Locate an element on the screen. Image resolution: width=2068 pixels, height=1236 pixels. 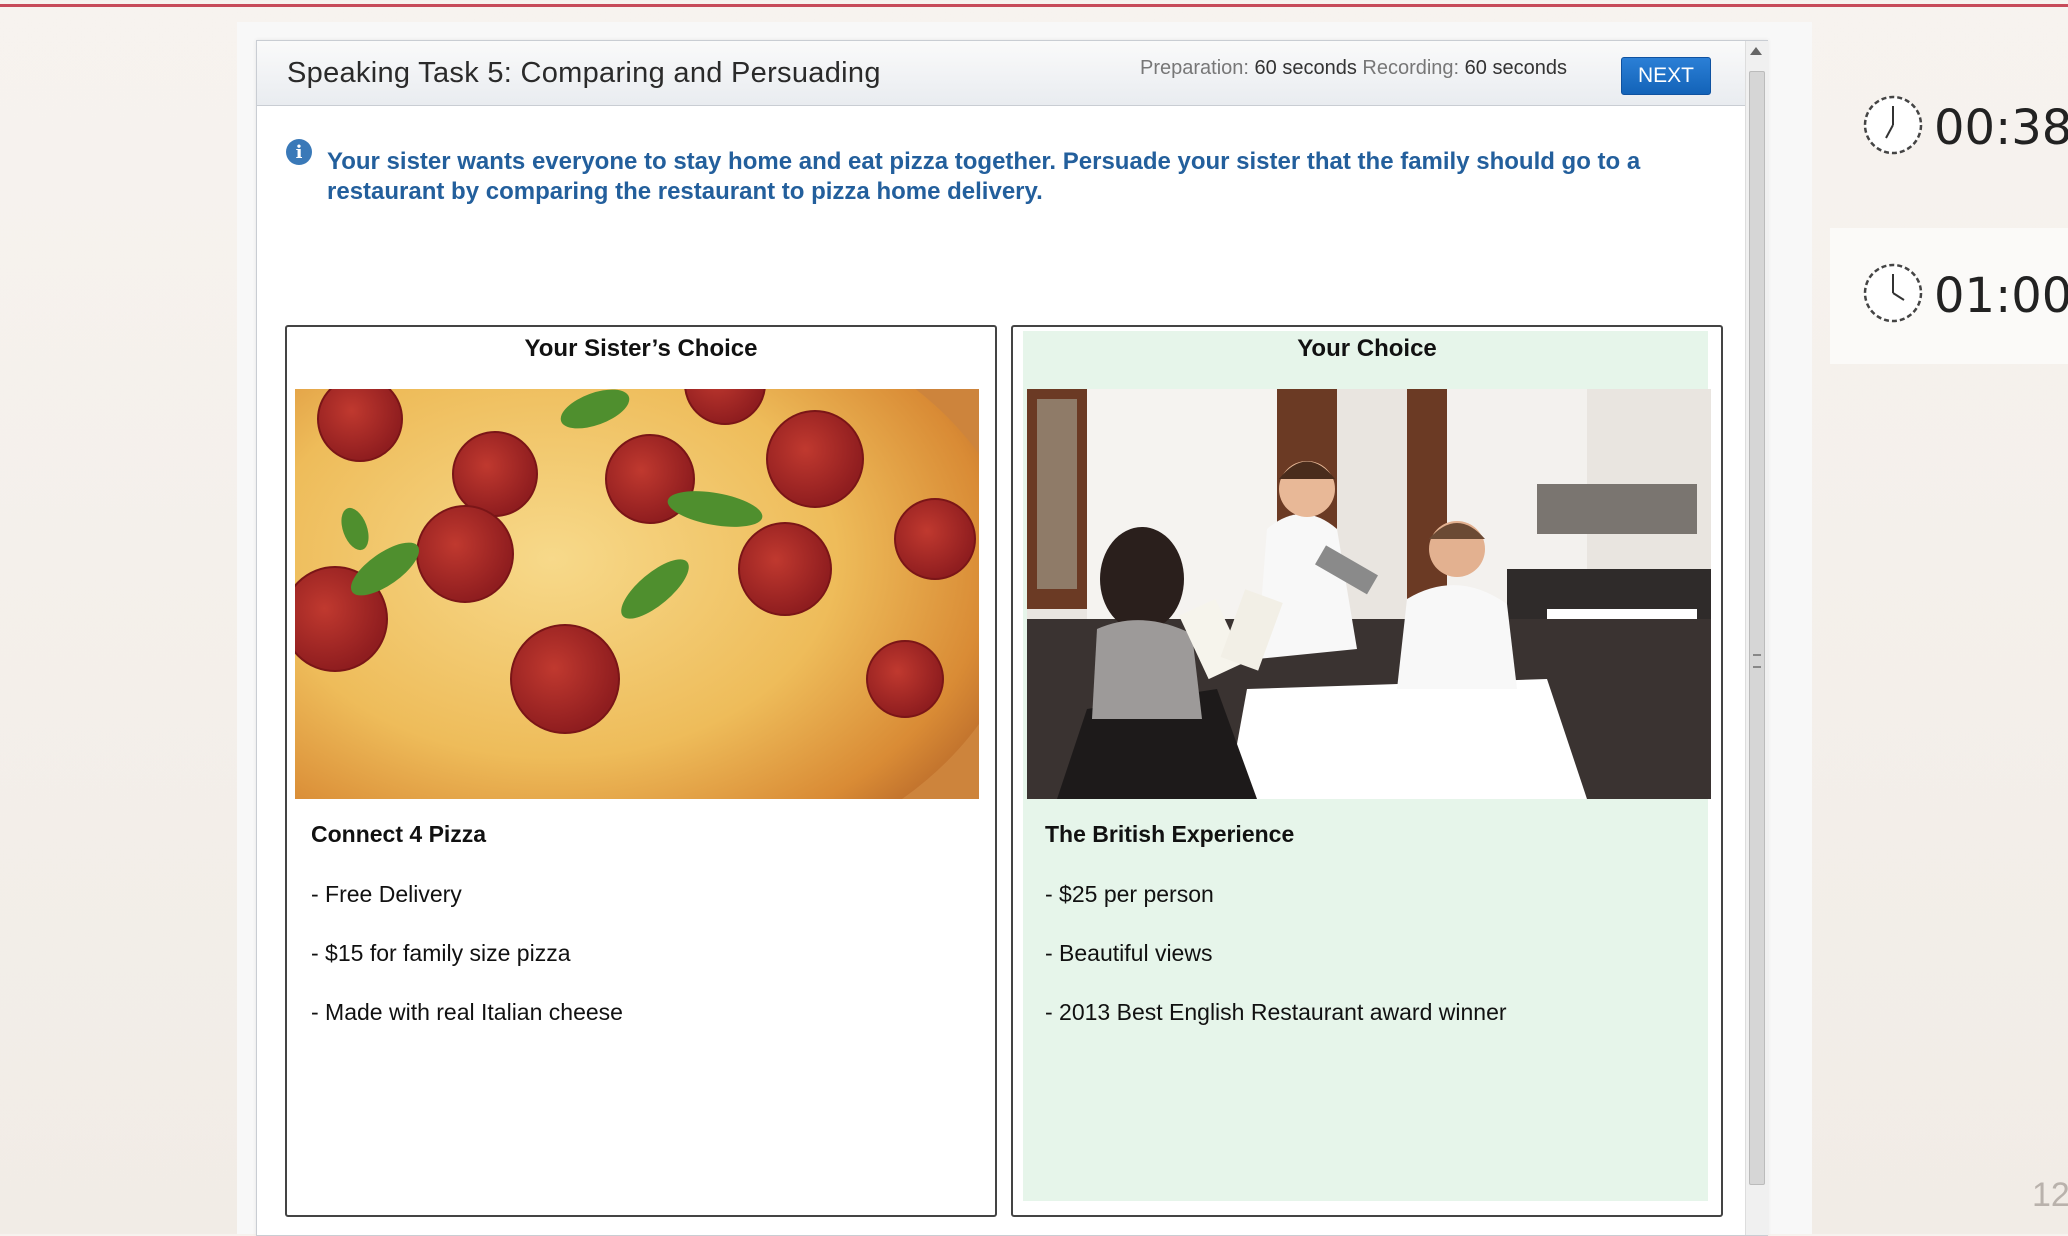
recording-label: Recording: is located at coordinates (1411, 68).